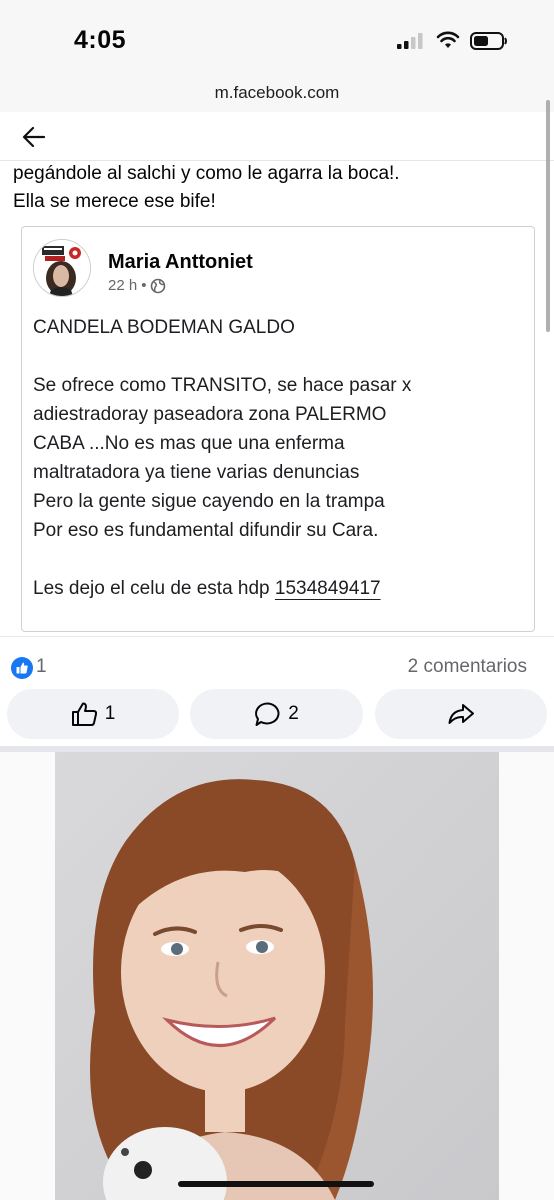 The height and width of the screenshot is (1200, 554). What do you see at coordinates (277, 136) in the screenshot?
I see `nav-bar` at bounding box center [277, 136].